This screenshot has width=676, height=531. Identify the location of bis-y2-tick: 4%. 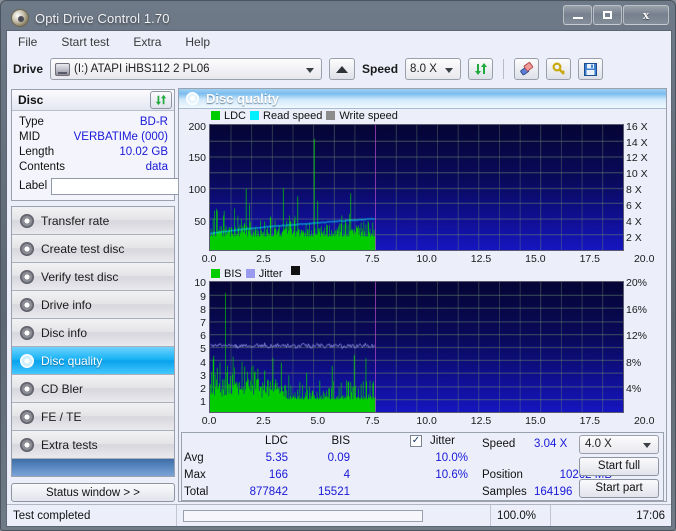
(634, 388).